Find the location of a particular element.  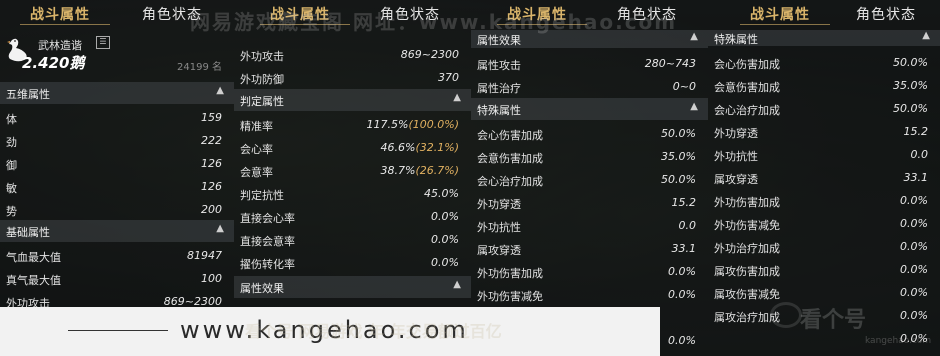

stat-row: 会心治疗加成 50.0% is located at coordinates (824, 109).